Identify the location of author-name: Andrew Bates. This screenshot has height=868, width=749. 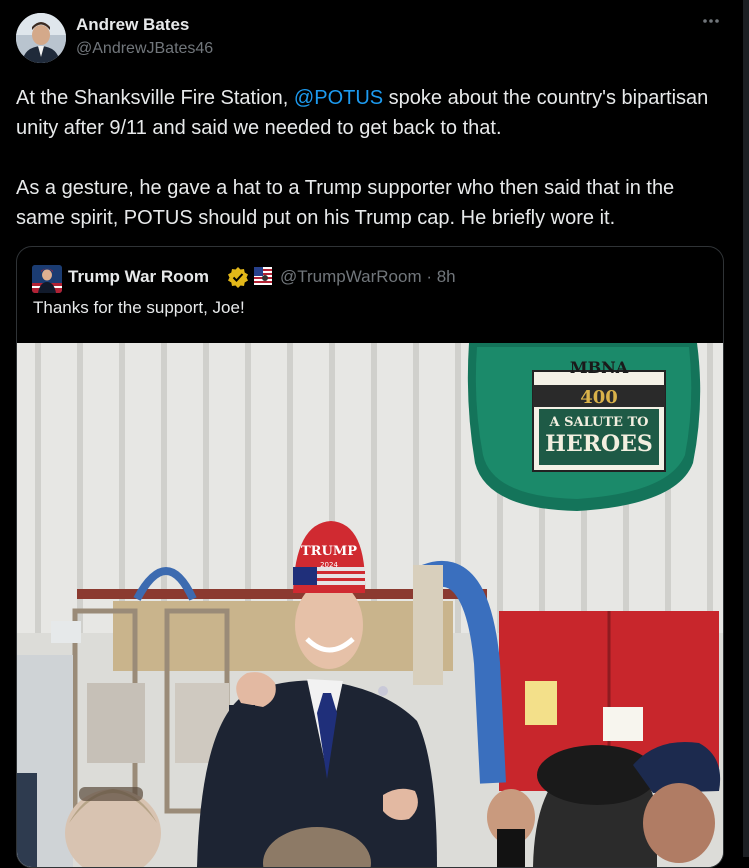
(132, 25).